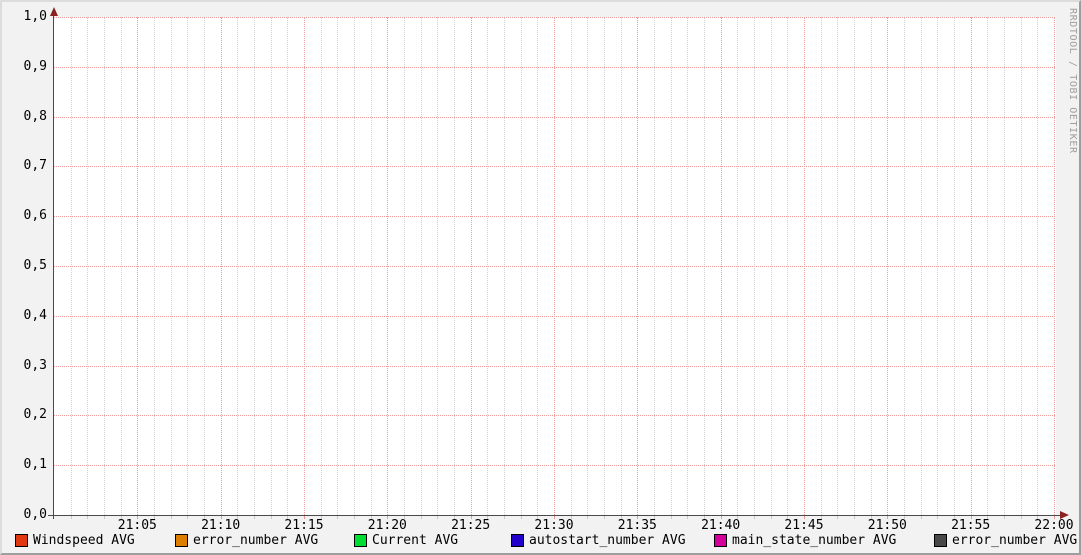 The width and height of the screenshot is (1081, 555). Describe the element at coordinates (304, 525) in the screenshot. I see `x-tick-label: 21:15` at that location.